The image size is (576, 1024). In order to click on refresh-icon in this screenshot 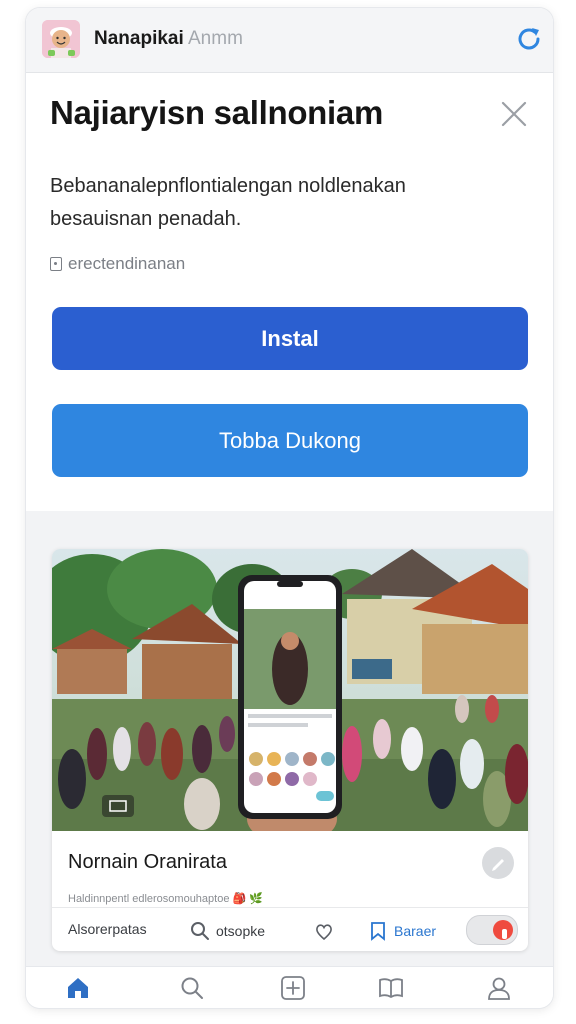, I will do `click(529, 39)`.